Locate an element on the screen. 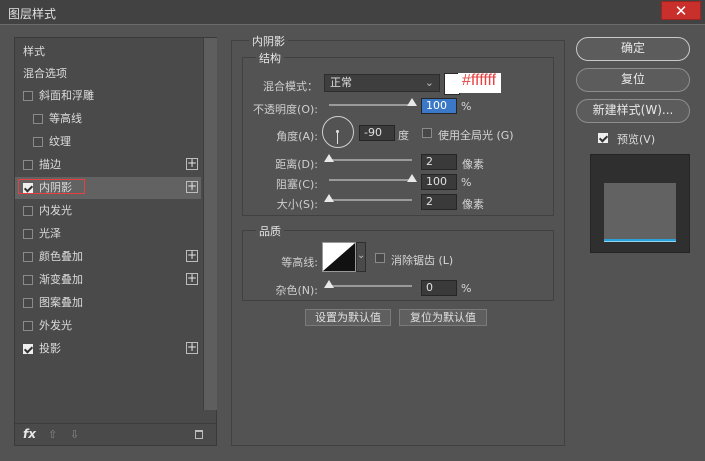 The height and width of the screenshot is (461, 705). drop-shadow-label: 投影 is located at coordinates (50, 348).